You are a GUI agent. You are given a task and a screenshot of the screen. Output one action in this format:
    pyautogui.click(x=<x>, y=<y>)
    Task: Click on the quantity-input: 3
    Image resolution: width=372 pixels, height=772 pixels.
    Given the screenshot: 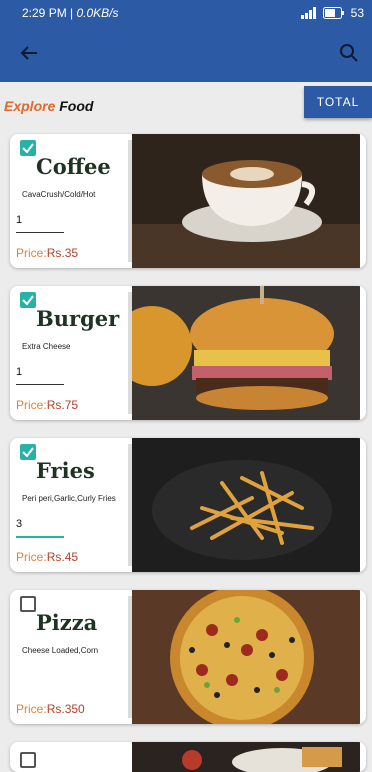 What is the action you would take?
    pyautogui.click(x=40, y=528)
    